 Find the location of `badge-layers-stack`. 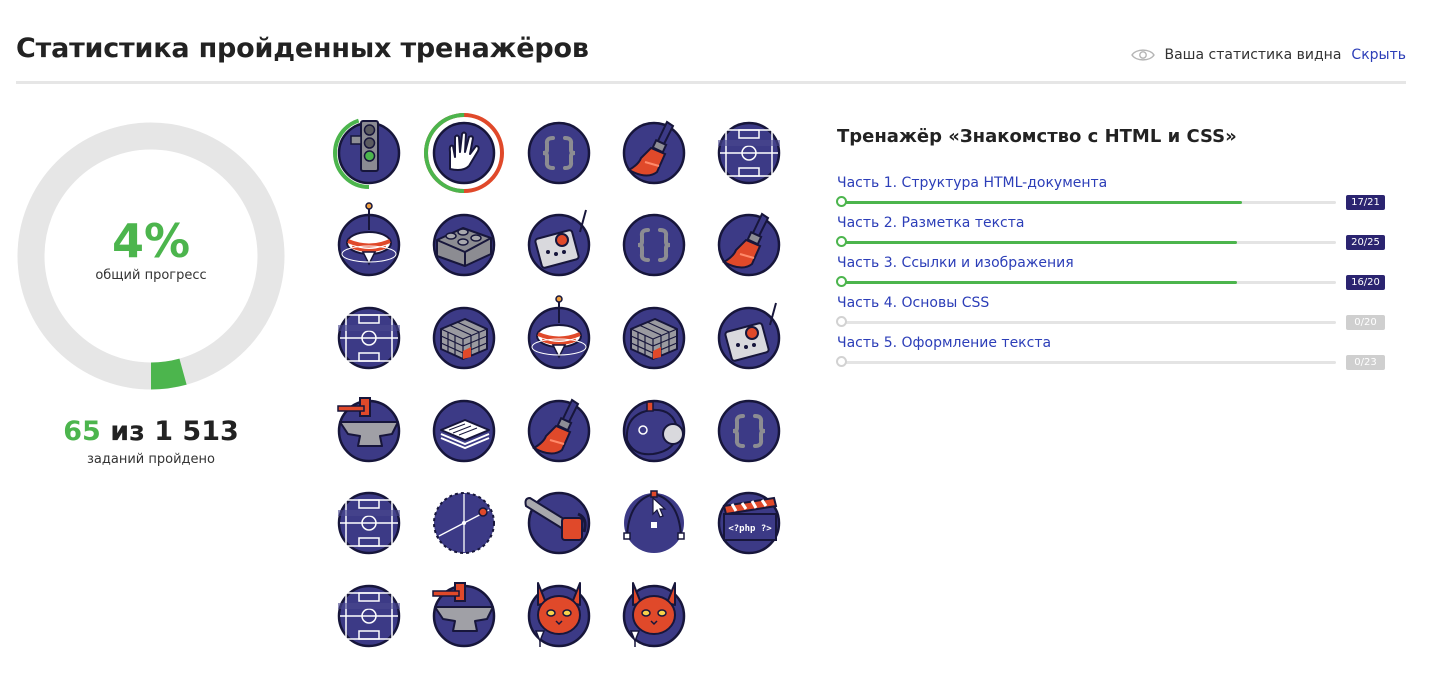

badge-layers-stack is located at coordinates (464, 431).